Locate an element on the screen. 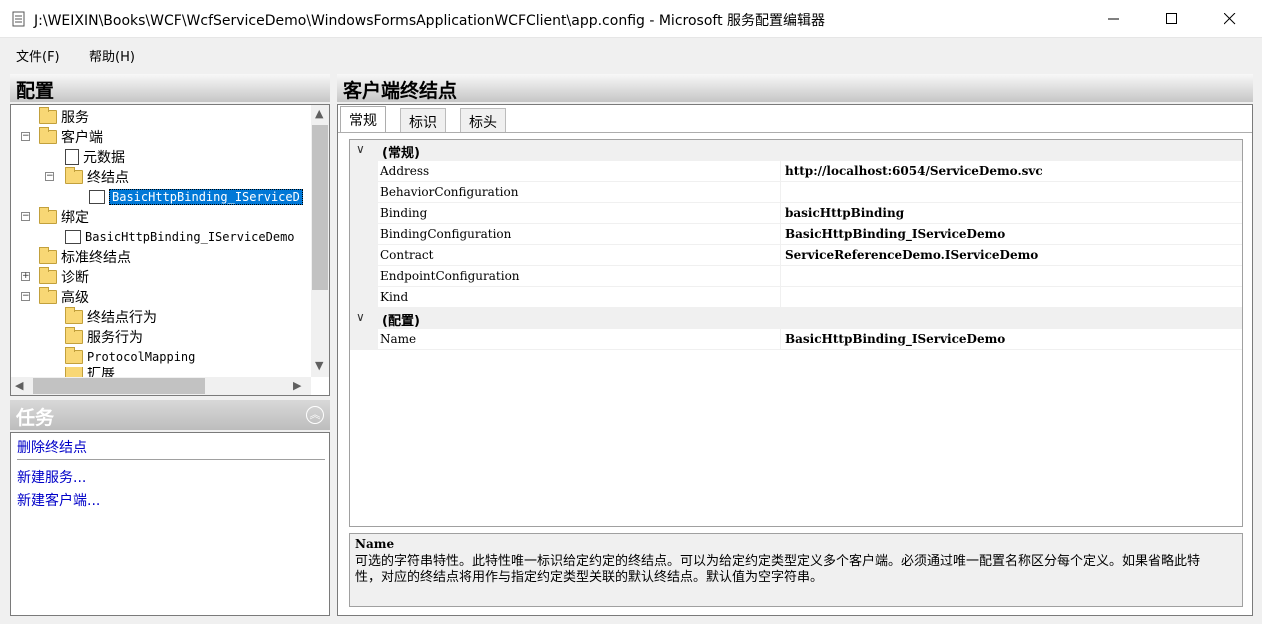 This screenshot has height=624, width=1262. menu-bar: 文件(F) 帮助(H) is located at coordinates (631, 54).